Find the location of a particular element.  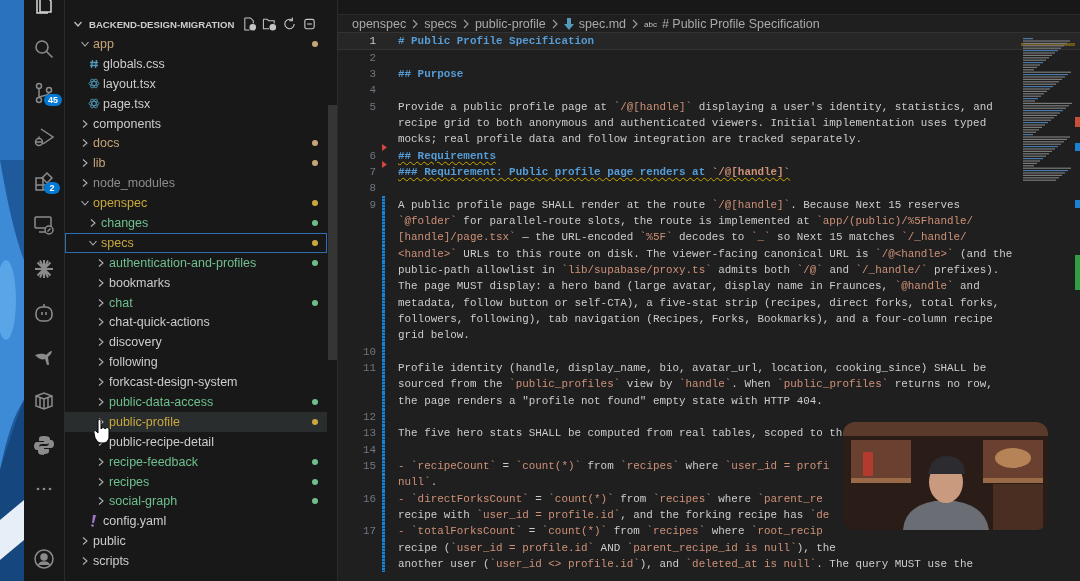

tree-item: public-data-access is located at coordinates (196, 402).